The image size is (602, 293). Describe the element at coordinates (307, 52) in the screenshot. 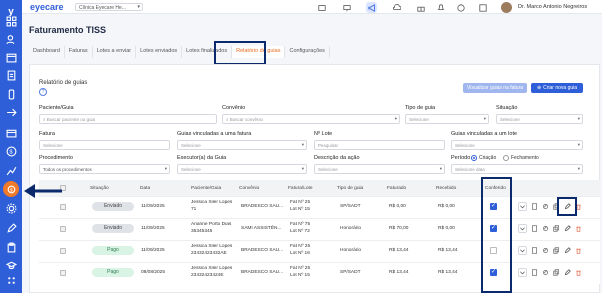

I see `tab-configuracoes: Configurações` at that location.